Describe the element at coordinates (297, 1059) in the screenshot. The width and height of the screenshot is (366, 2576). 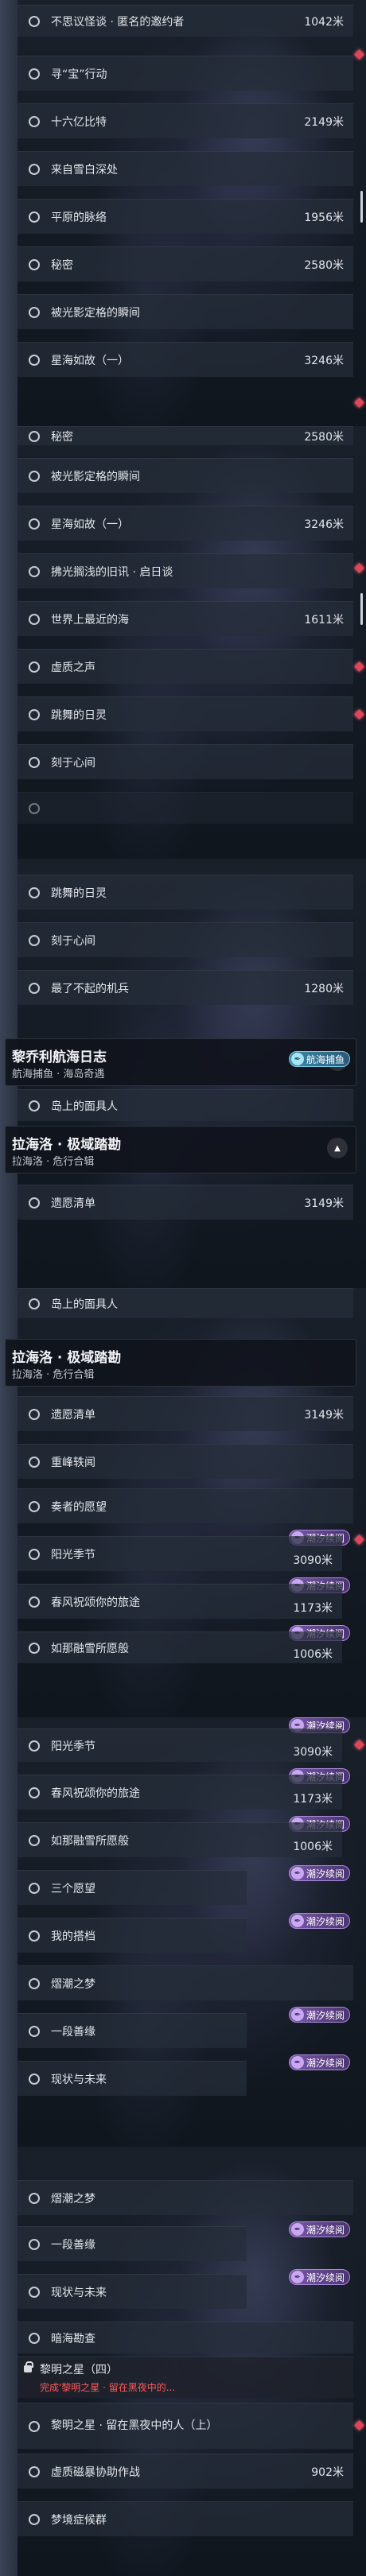
I see `quill-icon: ✒` at that location.